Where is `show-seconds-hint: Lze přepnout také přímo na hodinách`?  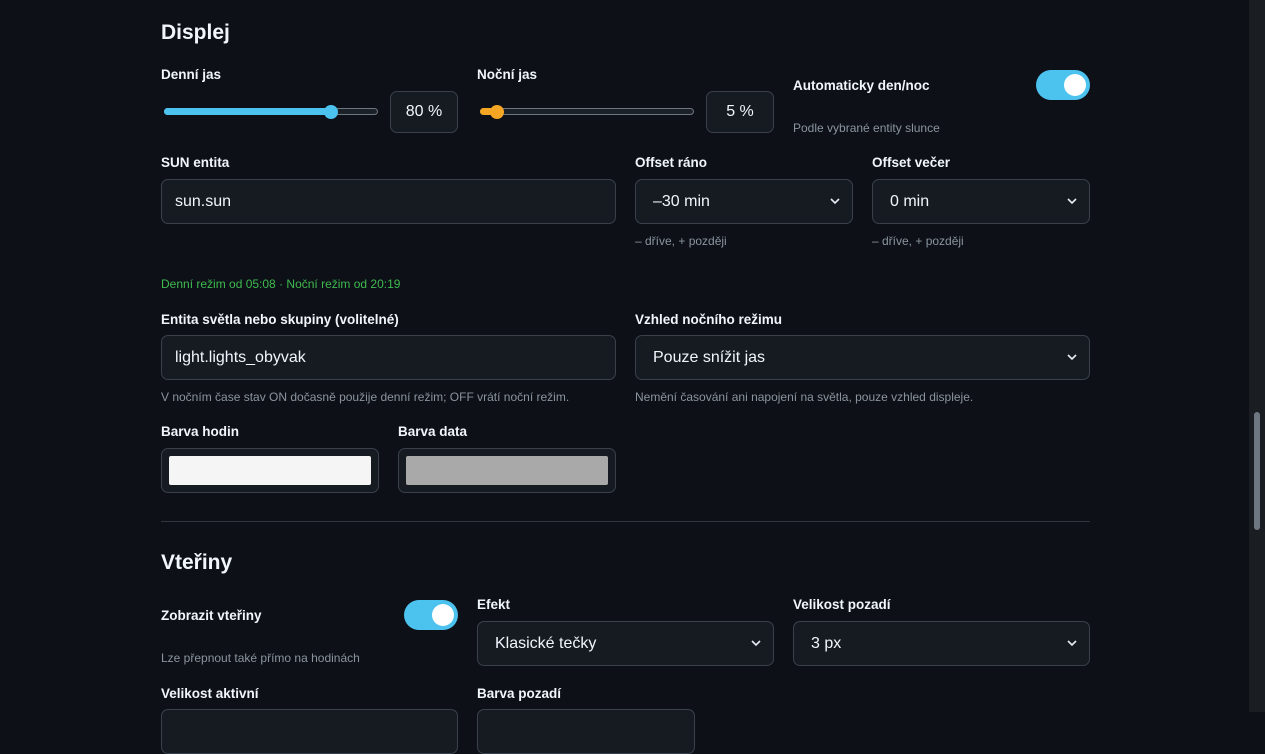 show-seconds-hint: Lze přepnout také přímo na hodinách is located at coordinates (260, 658).